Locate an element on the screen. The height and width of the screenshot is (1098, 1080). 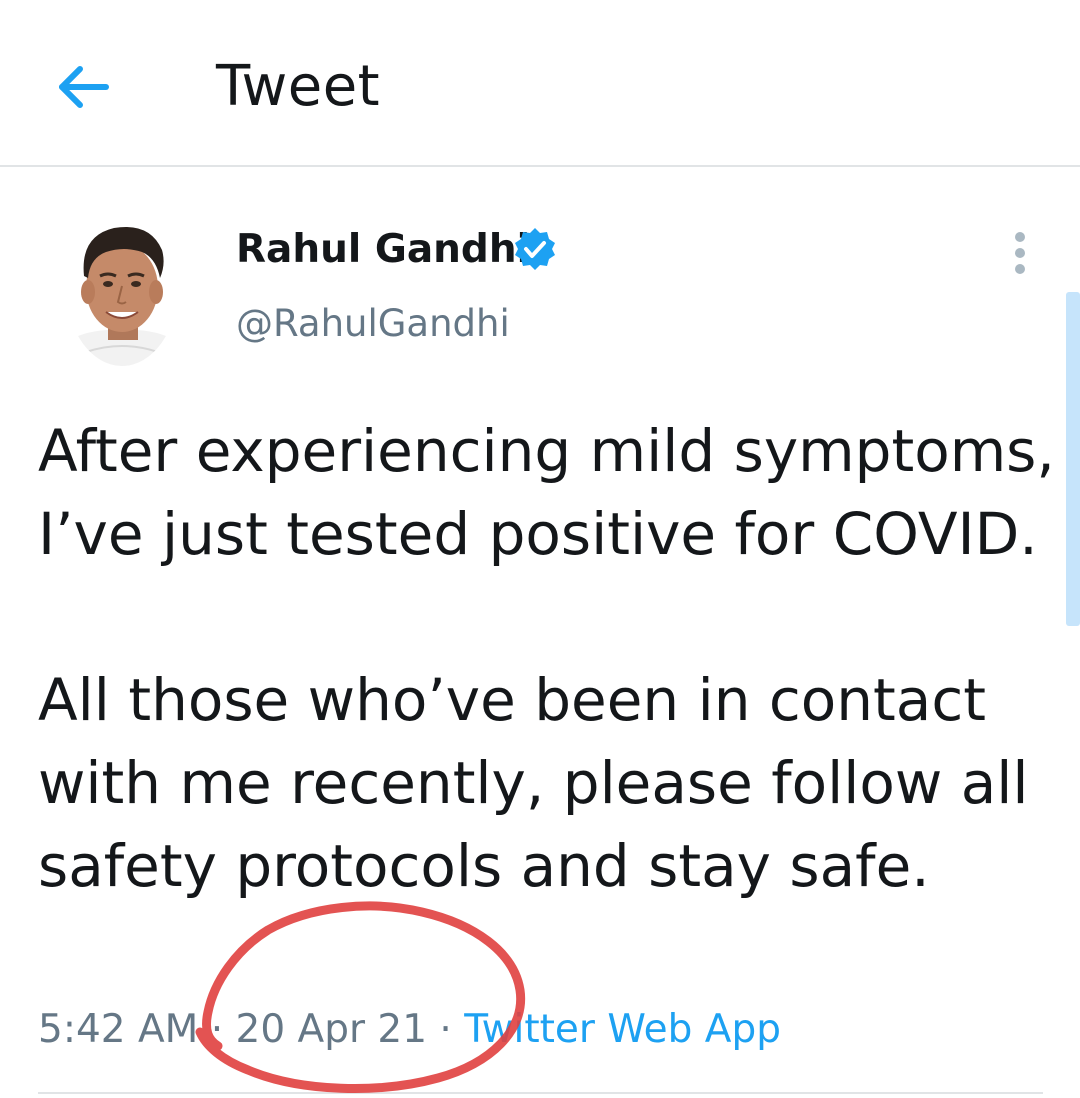
verified-badge-icon is located at coordinates (535, 249).